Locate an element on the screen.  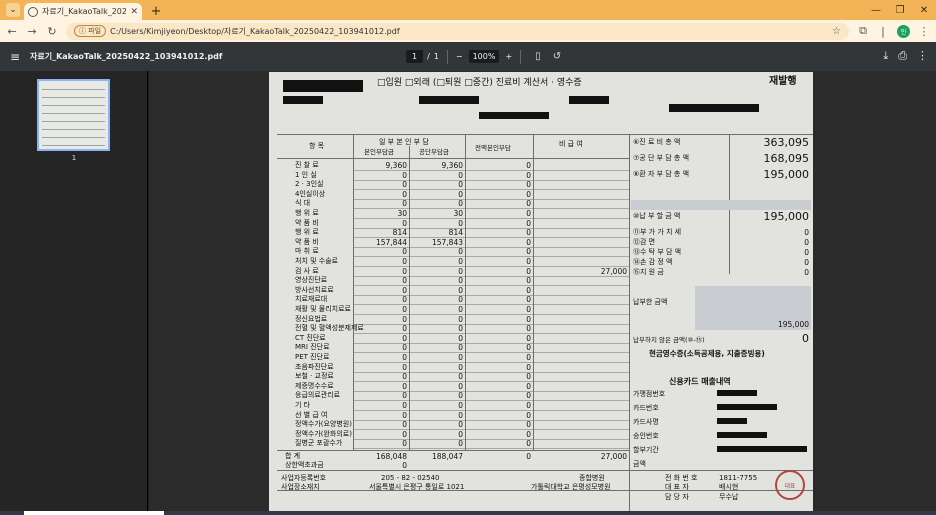
rotate-icon: ↺ is located at coordinates (557, 56).